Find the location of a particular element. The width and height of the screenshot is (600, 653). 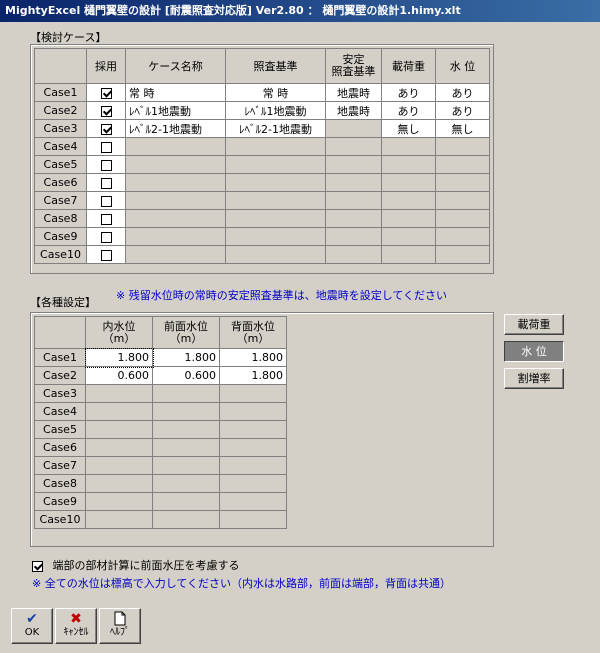

ok-button: ✔ OK is located at coordinates (32, 626).